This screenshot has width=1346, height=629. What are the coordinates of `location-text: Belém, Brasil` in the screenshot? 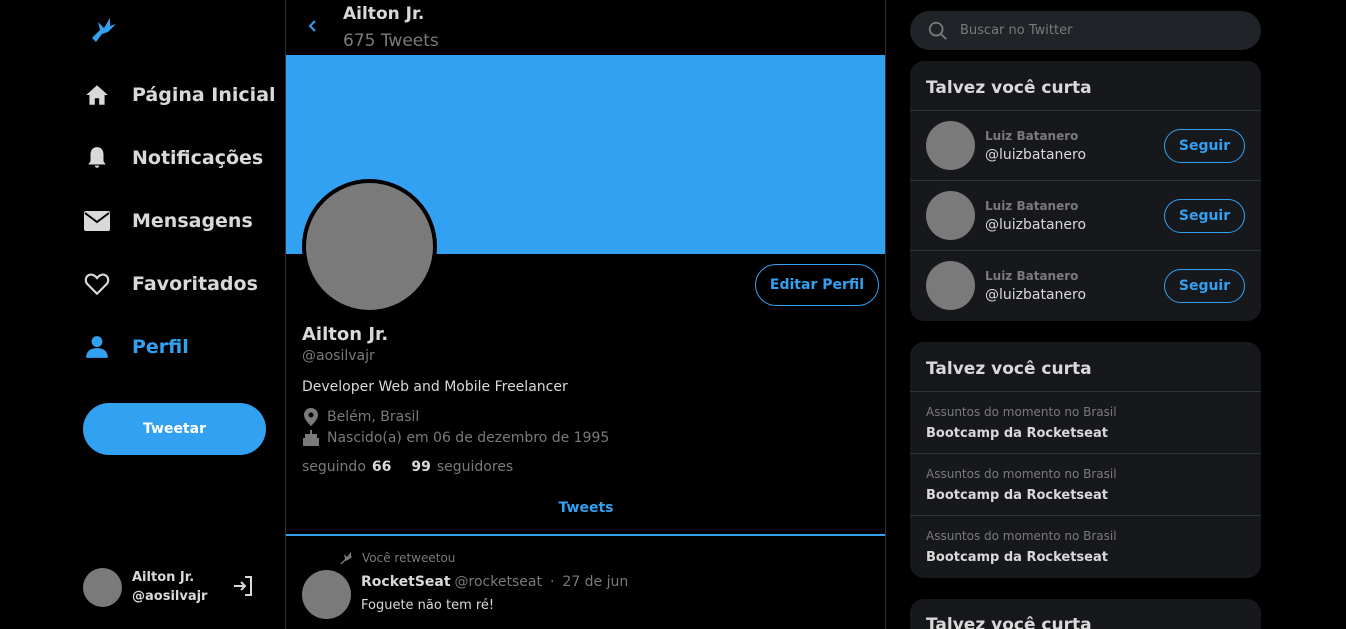 It's located at (373, 417).